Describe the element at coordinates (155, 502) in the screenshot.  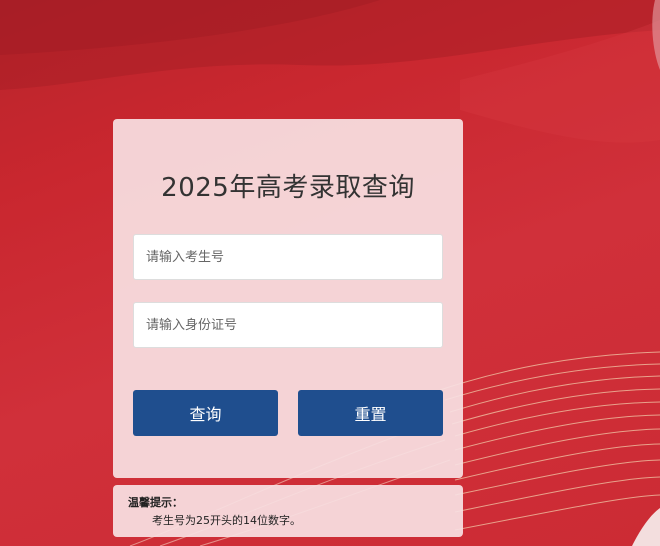
I see `tips-title: 温馨提示：` at that location.